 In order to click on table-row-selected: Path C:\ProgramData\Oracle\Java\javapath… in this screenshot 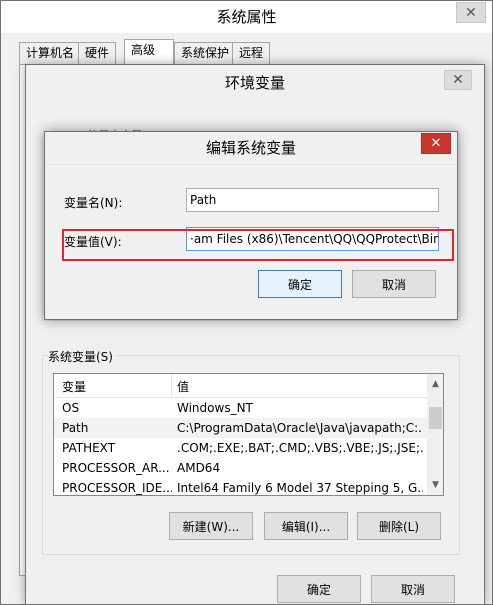, I will do `click(240, 428)`.